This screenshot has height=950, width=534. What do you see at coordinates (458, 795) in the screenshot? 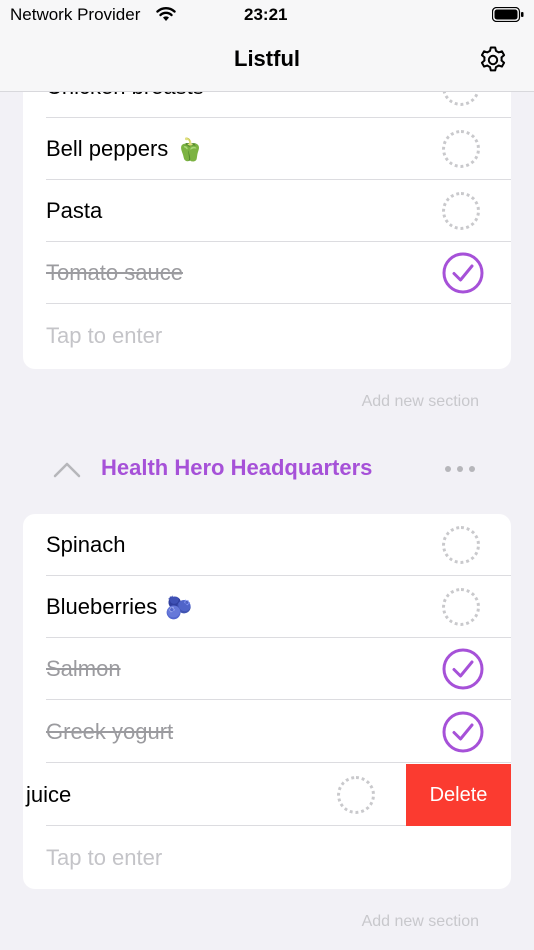
I see `delete-button: Delete` at bounding box center [458, 795].